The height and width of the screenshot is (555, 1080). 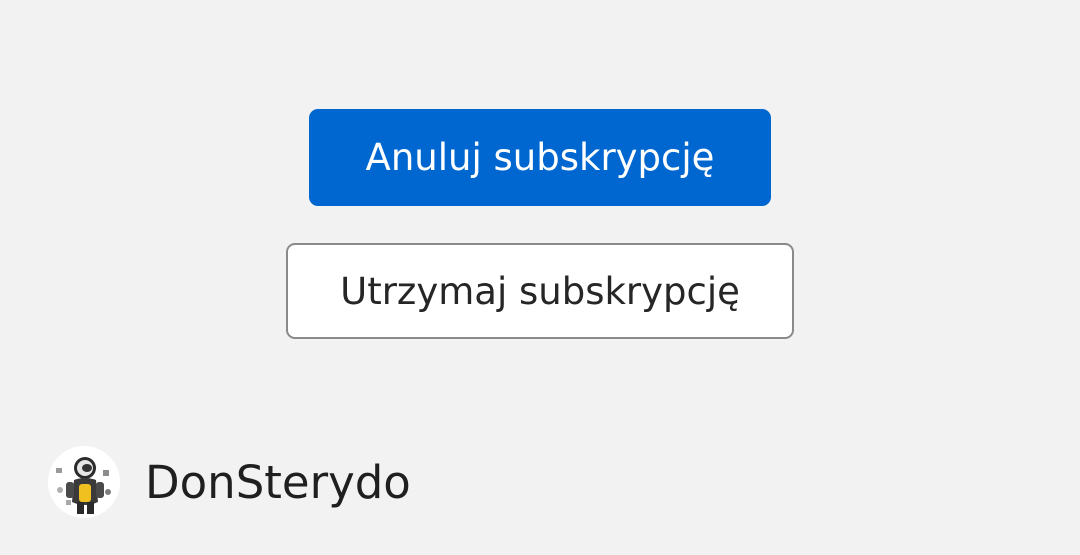 I want to click on keep-subscription-label: Utrzymaj subskrypcję, so click(x=540, y=291).